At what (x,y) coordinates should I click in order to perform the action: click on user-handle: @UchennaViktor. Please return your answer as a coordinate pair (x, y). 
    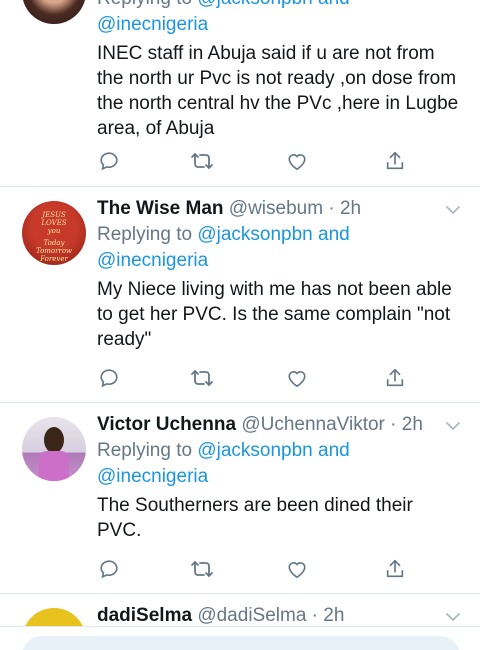
    Looking at the image, I should click on (313, 424).